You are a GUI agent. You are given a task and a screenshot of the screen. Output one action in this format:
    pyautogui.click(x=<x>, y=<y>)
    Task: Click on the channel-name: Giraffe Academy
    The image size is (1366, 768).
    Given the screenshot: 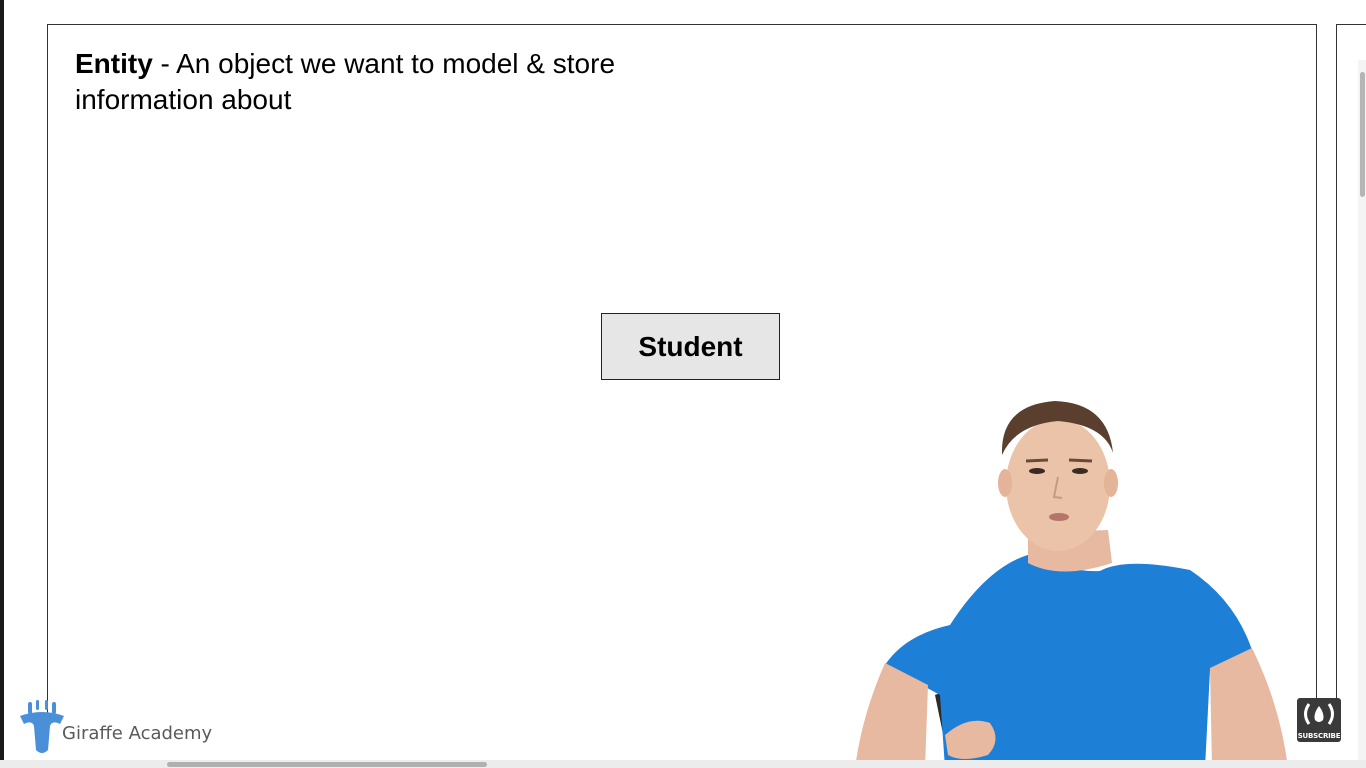 What is the action you would take?
    pyautogui.click(x=137, y=733)
    